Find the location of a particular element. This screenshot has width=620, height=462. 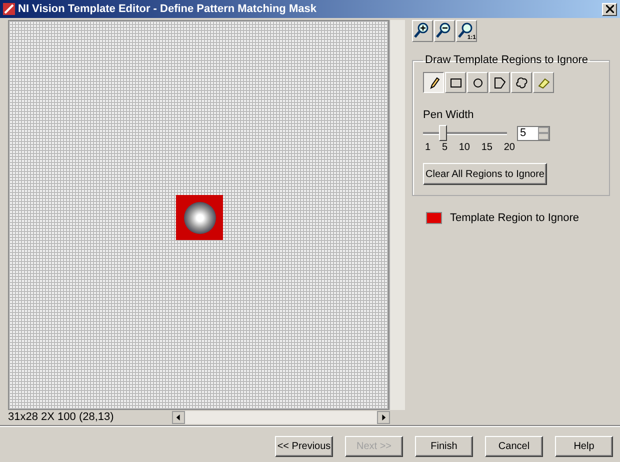

pen-width-field: 5 is located at coordinates (533, 133).